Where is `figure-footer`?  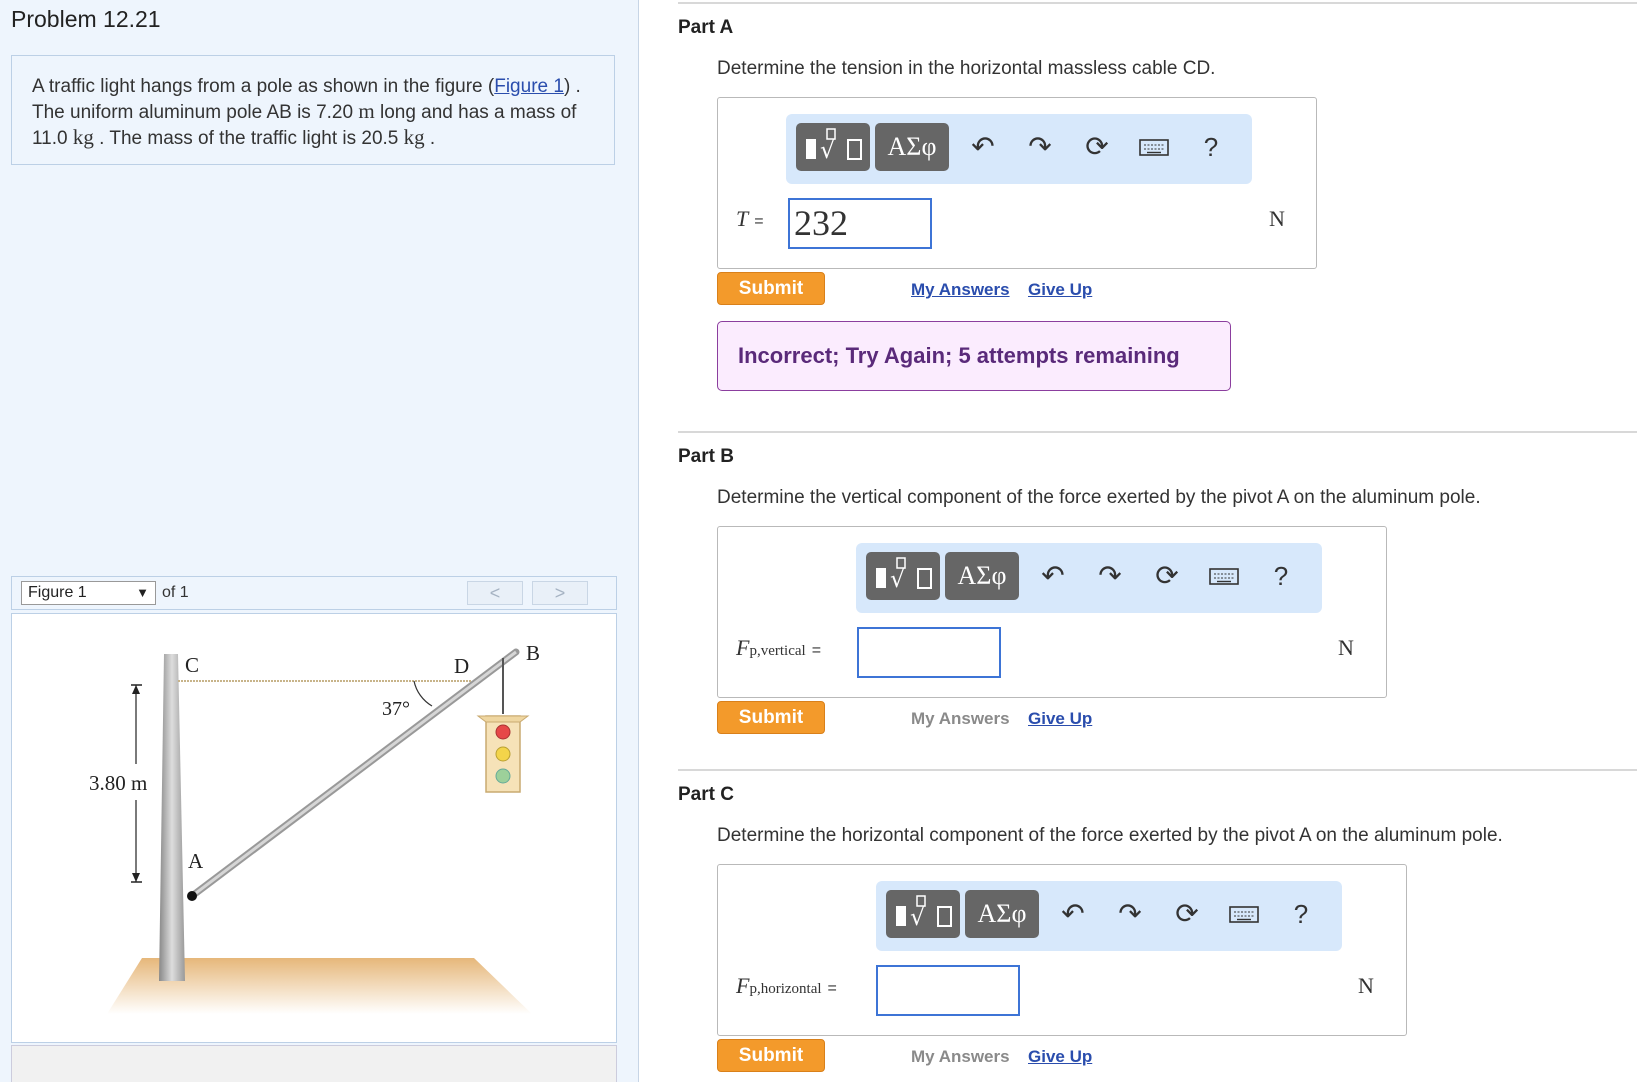 figure-footer is located at coordinates (314, 1063).